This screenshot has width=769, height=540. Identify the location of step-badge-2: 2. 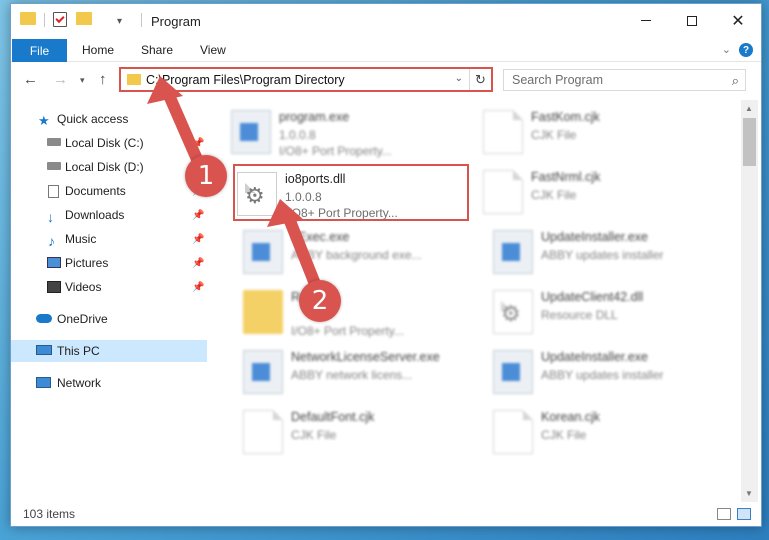
(320, 301).